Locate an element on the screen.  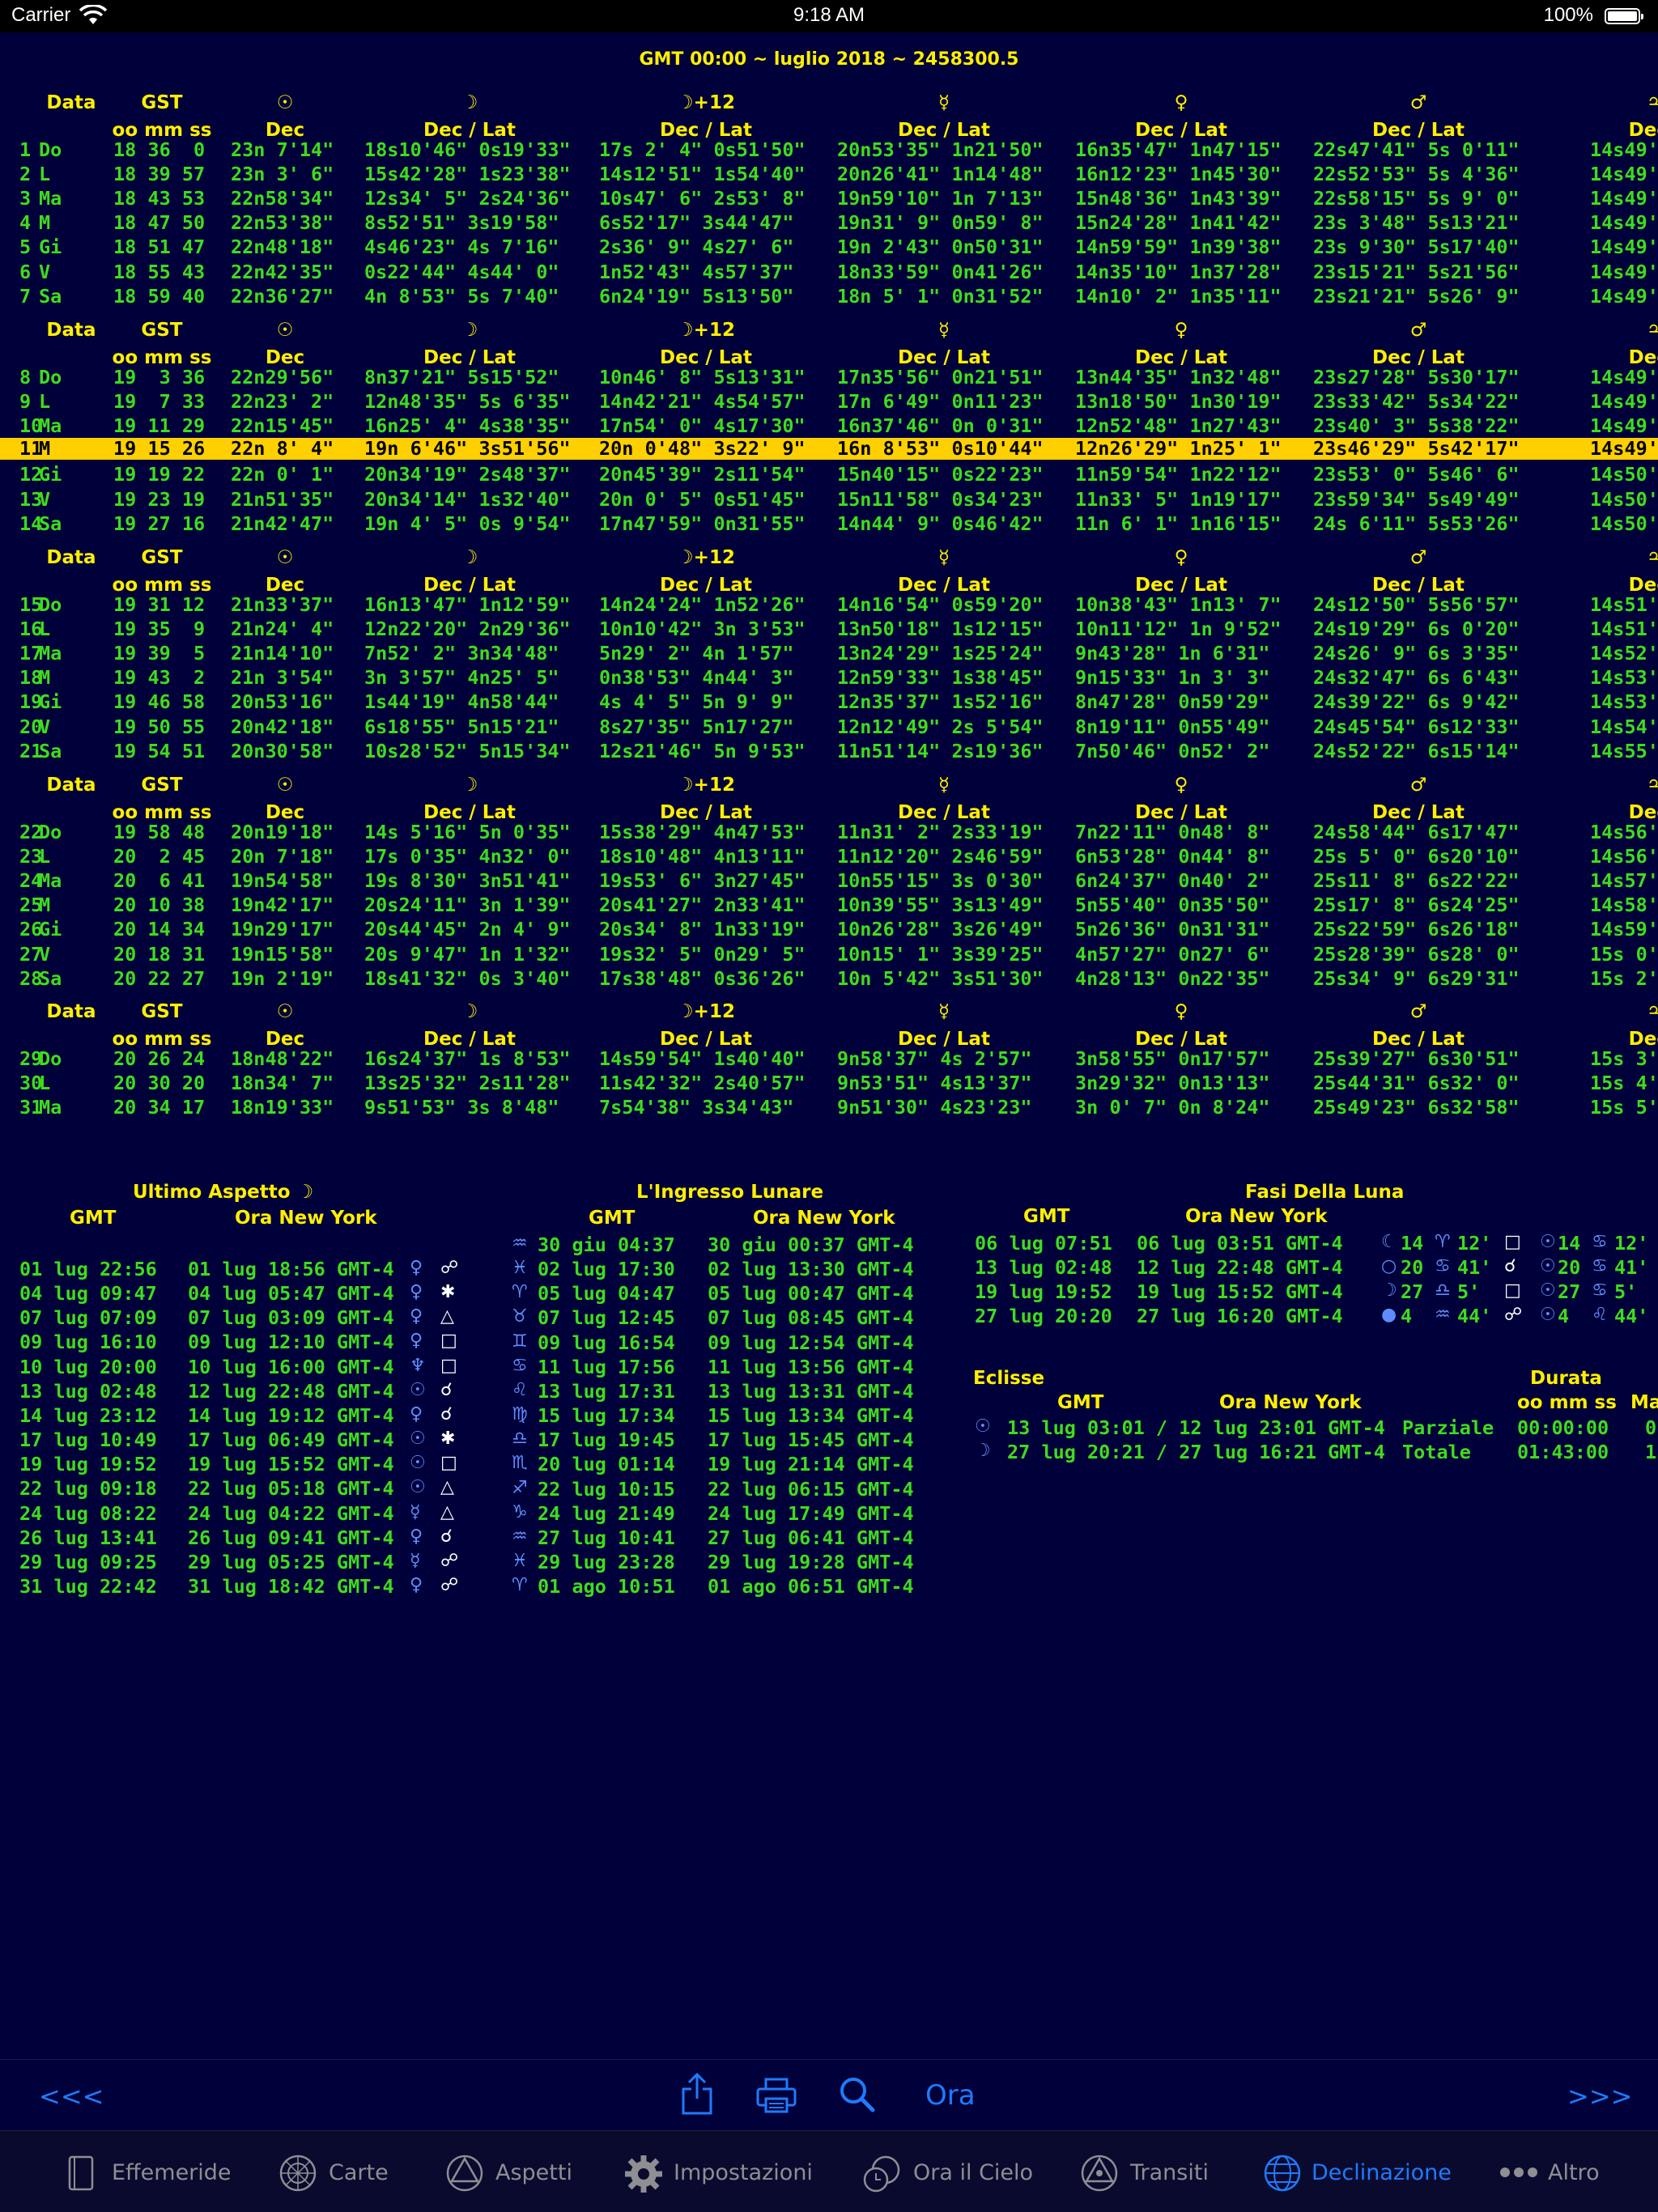
degree: 14 is located at coordinates (1569, 1243).